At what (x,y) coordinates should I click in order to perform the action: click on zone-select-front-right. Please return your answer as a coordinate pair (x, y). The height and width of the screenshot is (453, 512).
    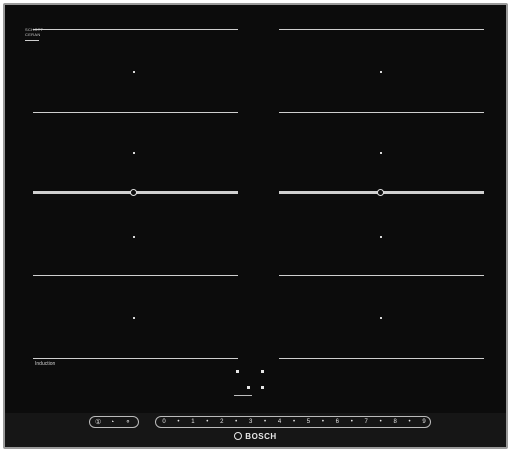
    Looking at the image, I should click on (262, 387).